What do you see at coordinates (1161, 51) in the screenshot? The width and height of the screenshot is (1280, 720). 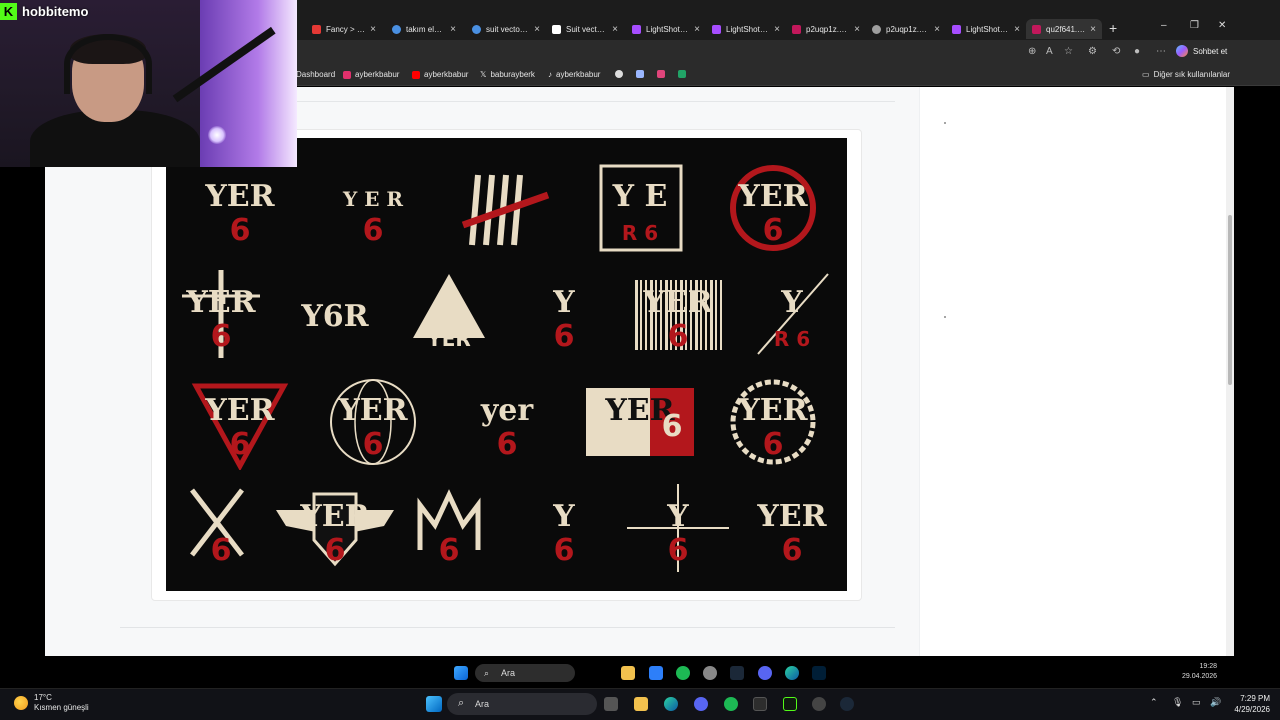 I see `more-menu-icon: ⋯` at bounding box center [1161, 51].